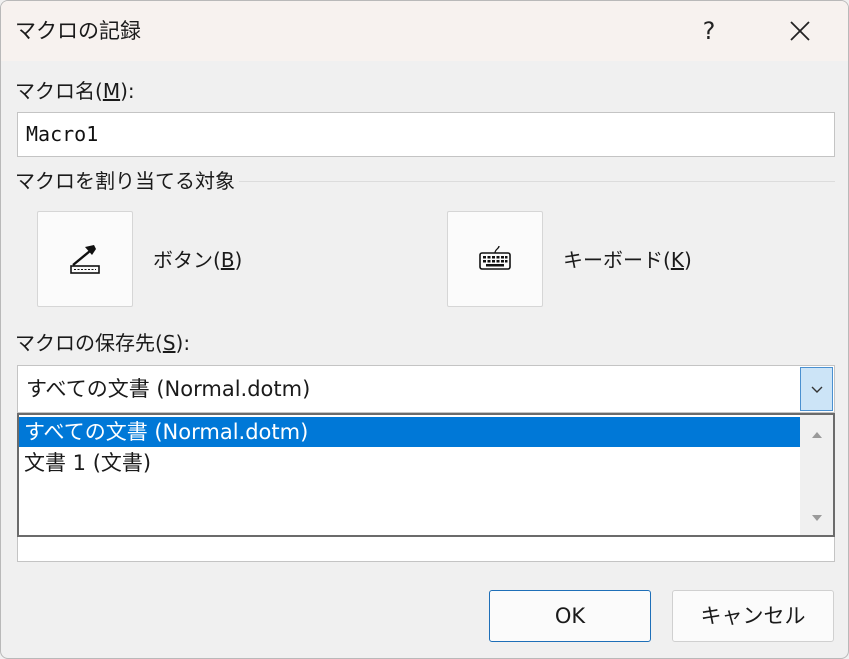 The width and height of the screenshot is (849, 659). I want to click on help-button: ?, so click(709, 31).